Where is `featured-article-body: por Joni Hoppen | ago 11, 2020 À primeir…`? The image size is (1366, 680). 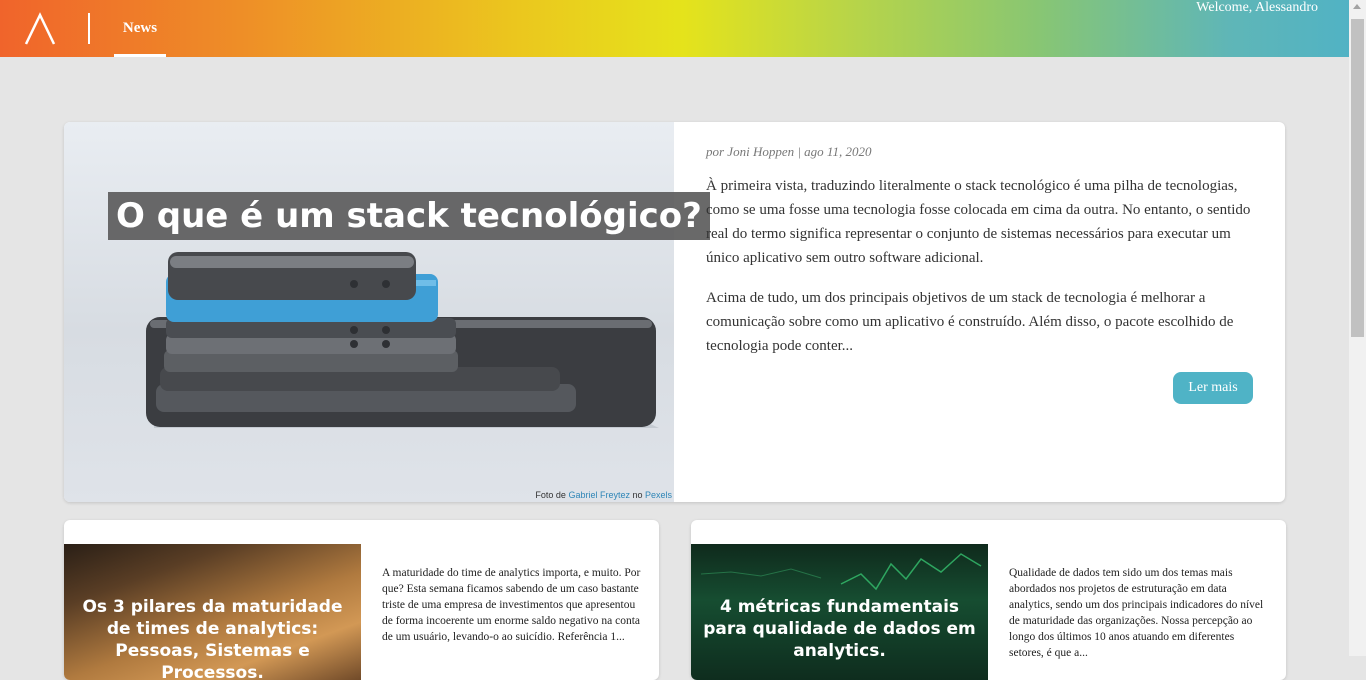
featured-article-body: por Joni Hoppen | ago 11, 2020 À primeir… is located at coordinates (982, 251).